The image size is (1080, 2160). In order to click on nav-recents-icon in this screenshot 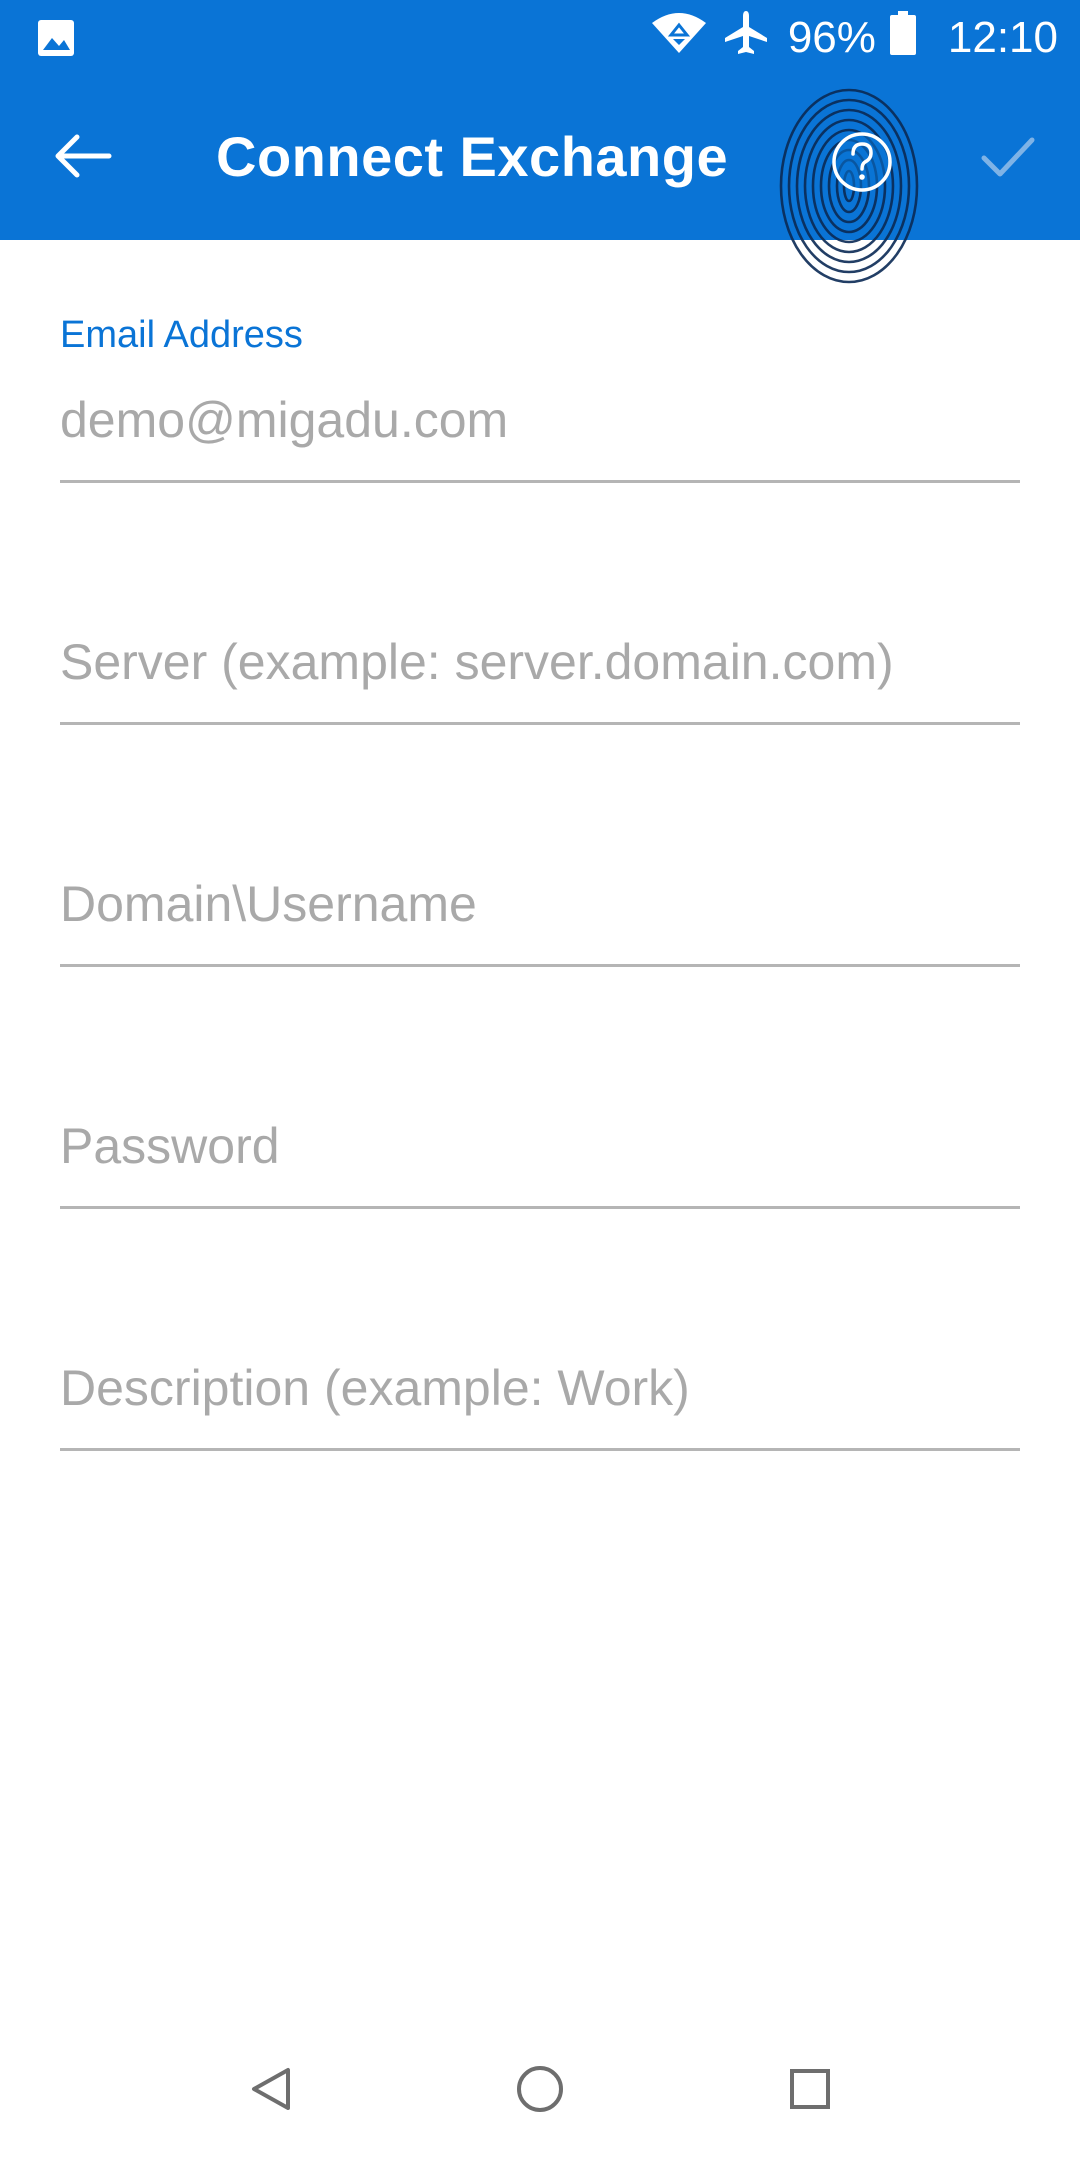, I will do `click(810, 2091)`.